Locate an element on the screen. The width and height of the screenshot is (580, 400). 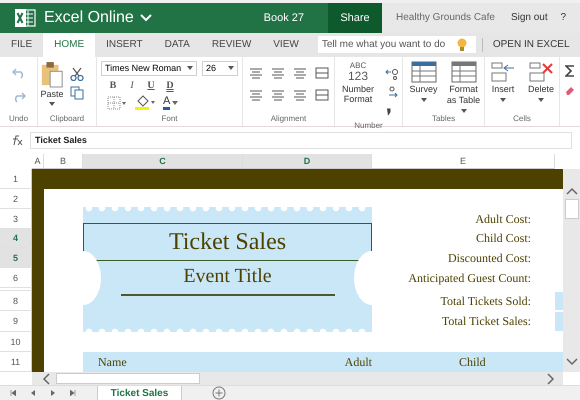
font-style-button: U is located at coordinates (151, 85).